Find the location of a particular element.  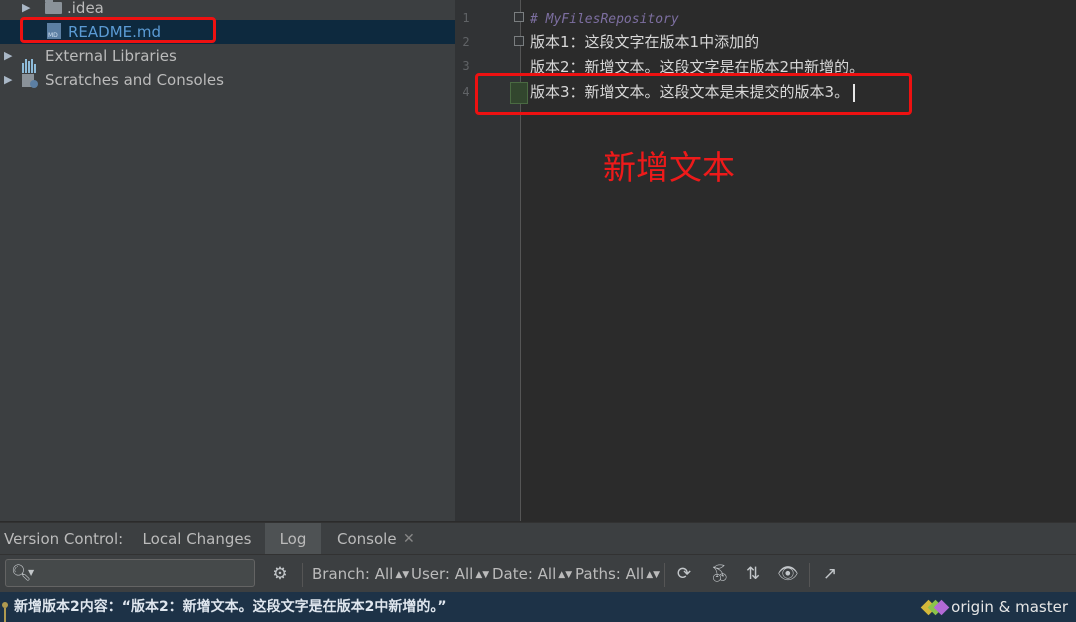

code-line-2: 版本1：这段文字在版本1中添加的 is located at coordinates (644, 42).